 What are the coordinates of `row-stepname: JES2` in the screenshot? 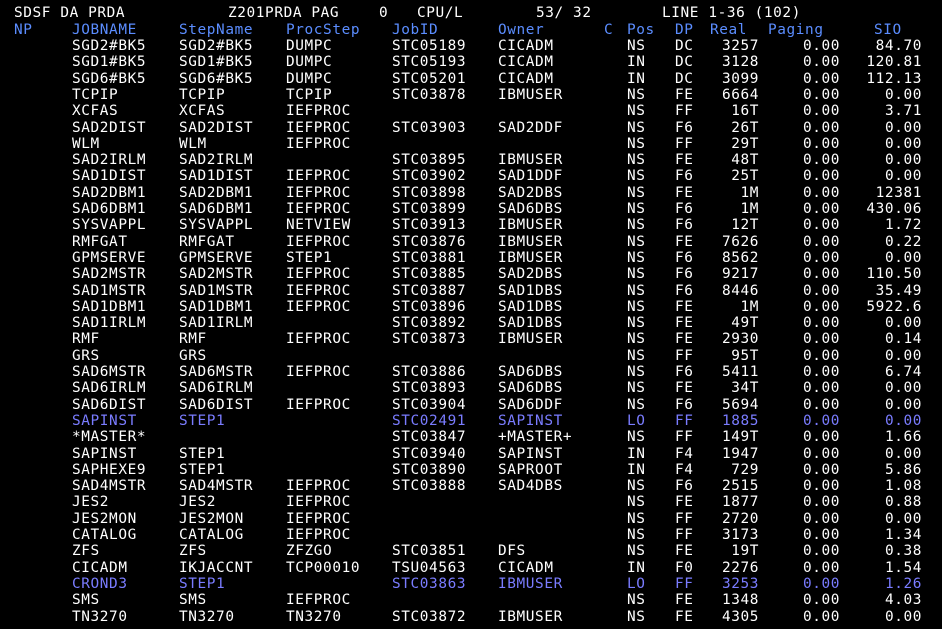 It's located at (198, 502).